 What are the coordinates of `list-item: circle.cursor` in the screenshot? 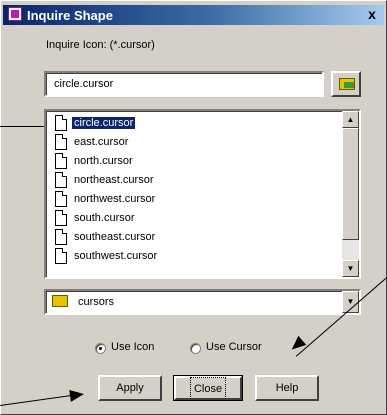 It's located at (192, 123).